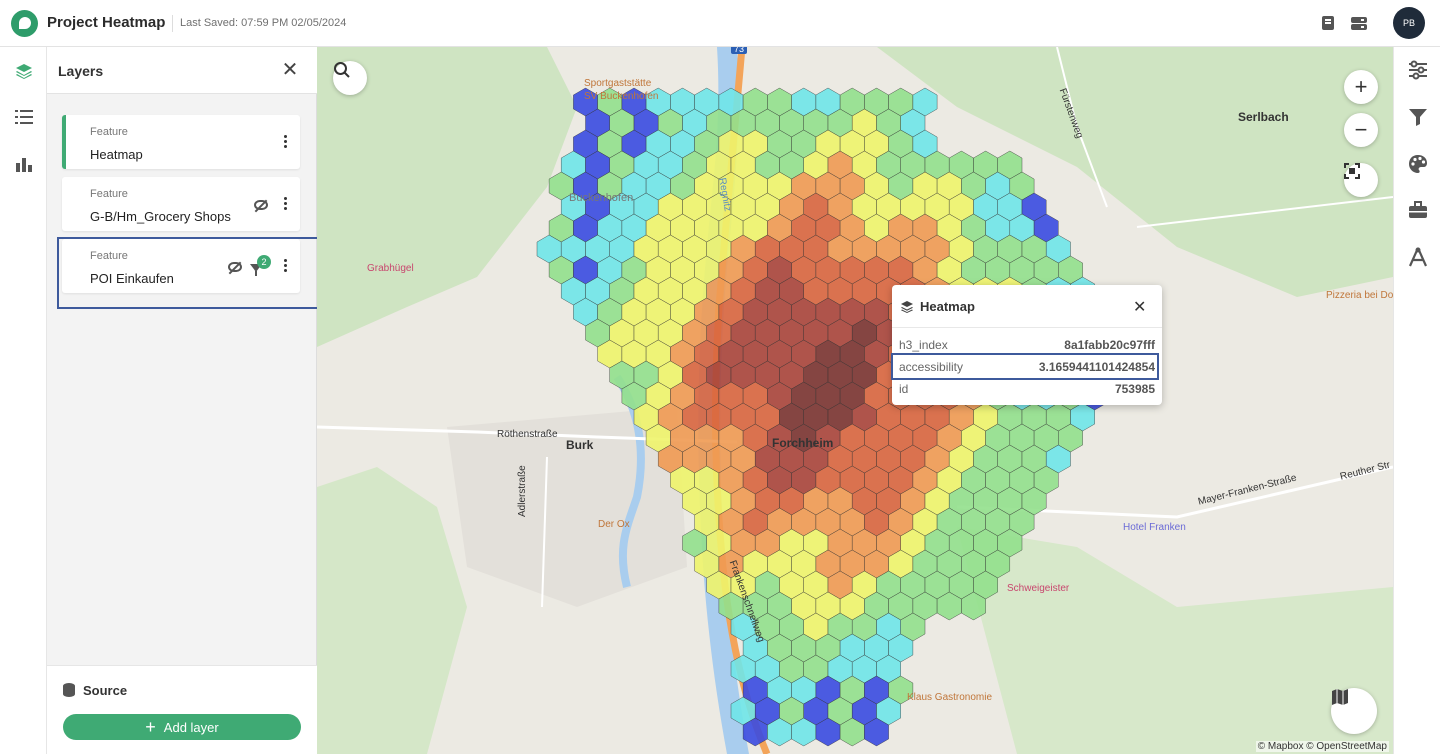  Describe the element at coordinates (1328, 23) in the screenshot. I see `documentation-icon` at that location.